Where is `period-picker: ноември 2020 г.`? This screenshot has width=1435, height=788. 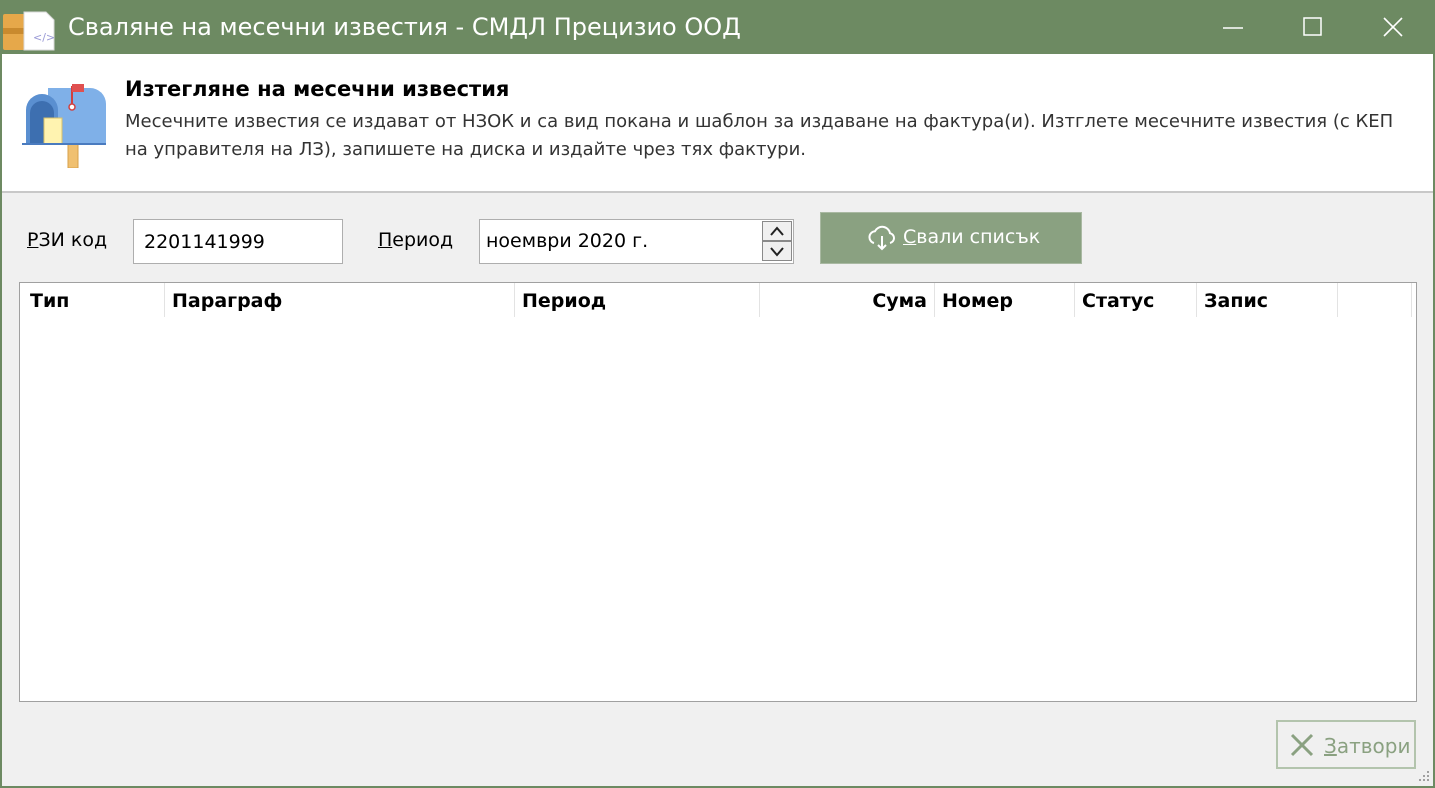 period-picker: ноември 2020 г. is located at coordinates (636, 241).